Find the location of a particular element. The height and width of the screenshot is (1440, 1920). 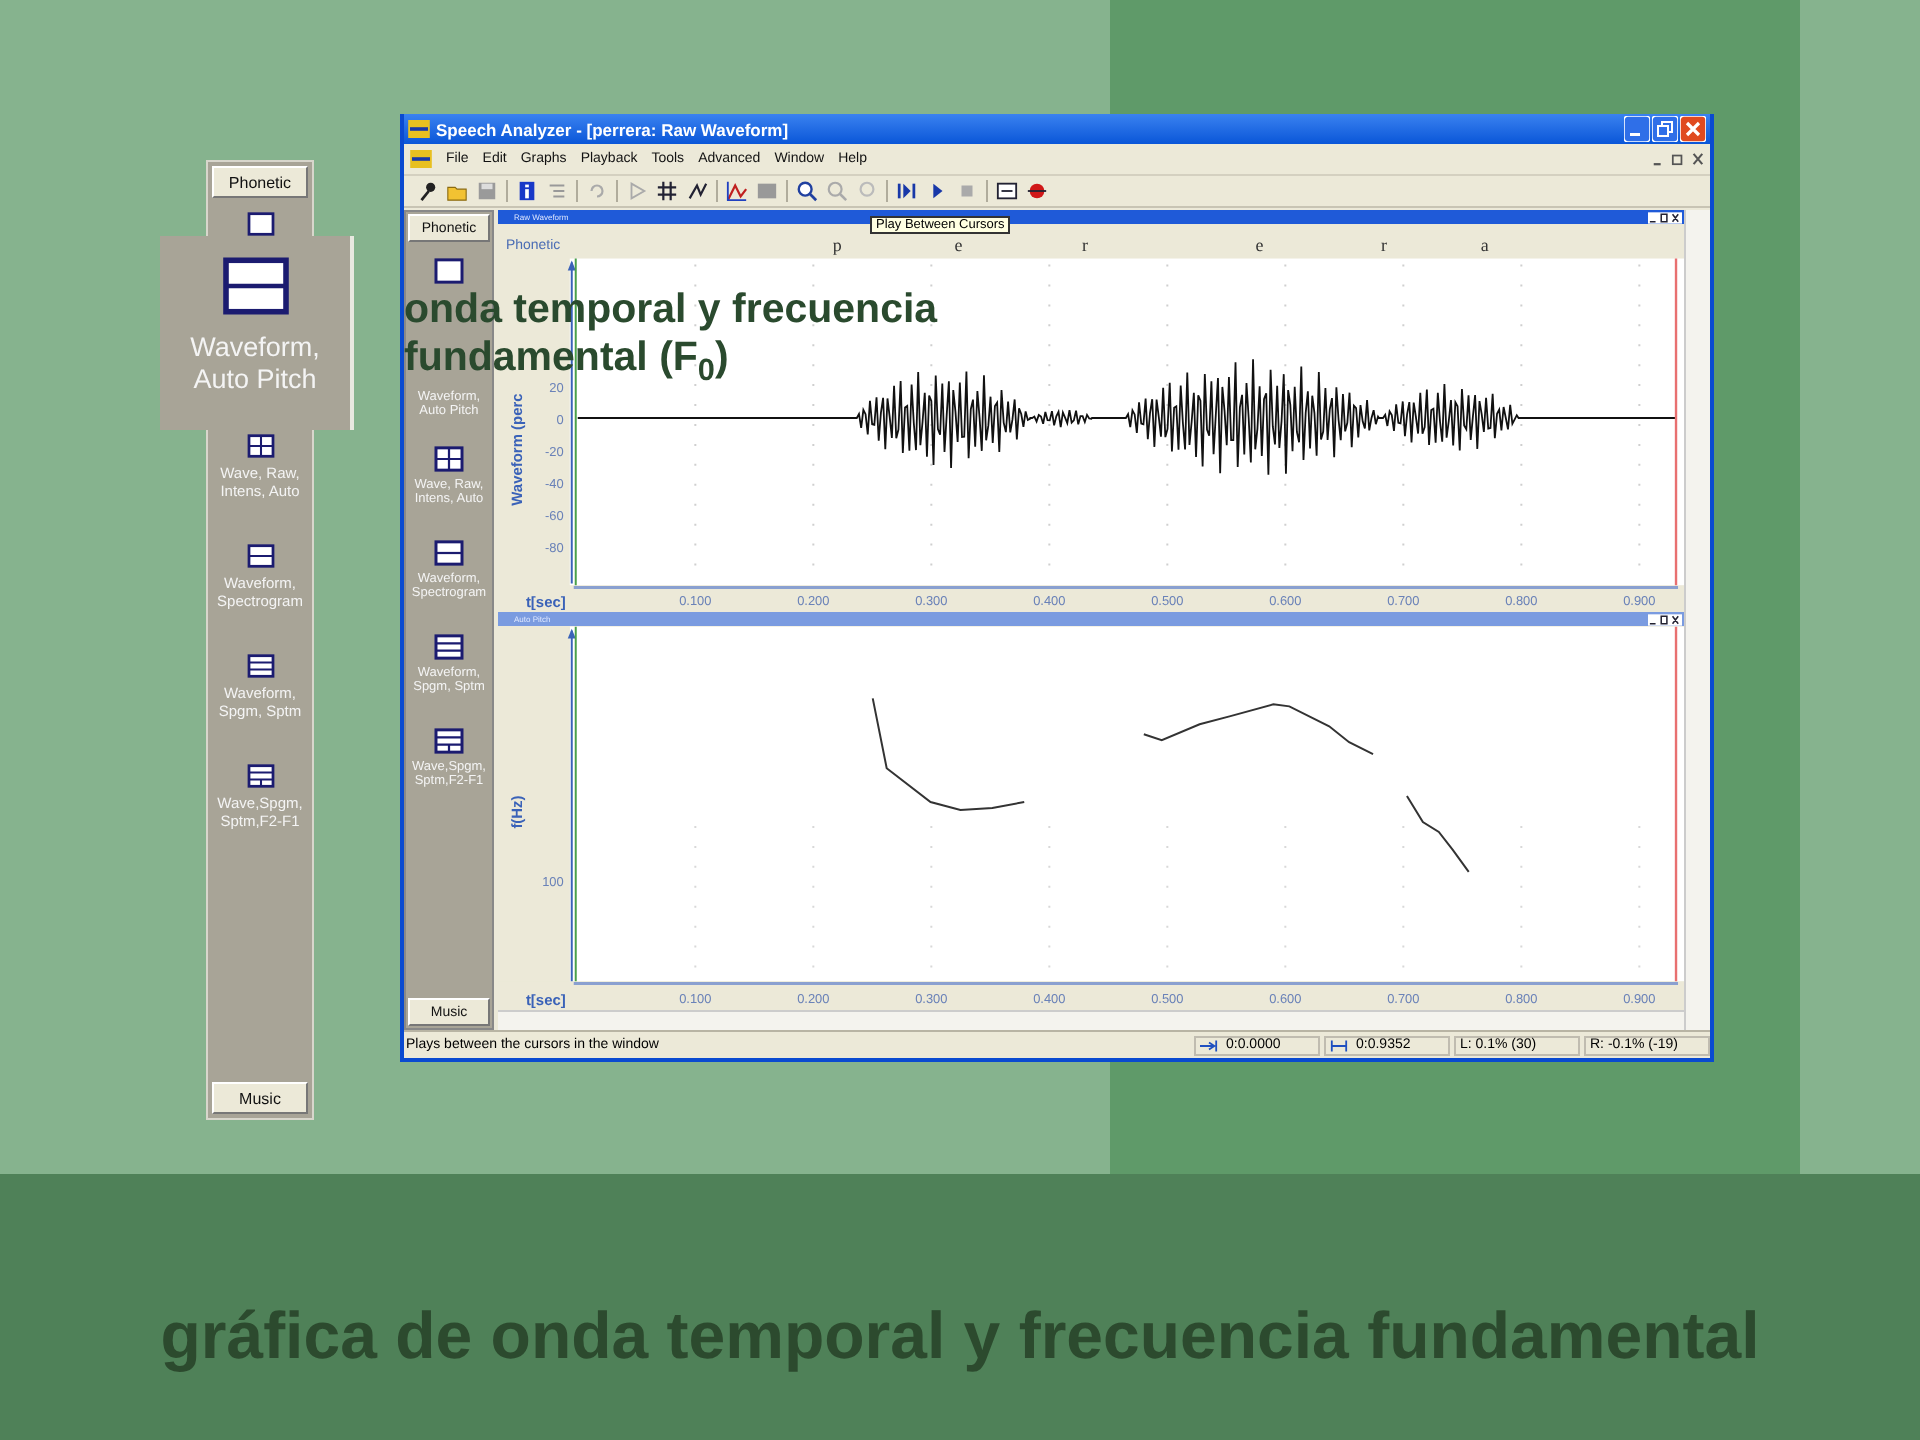

info-icon is located at coordinates (527, 191).